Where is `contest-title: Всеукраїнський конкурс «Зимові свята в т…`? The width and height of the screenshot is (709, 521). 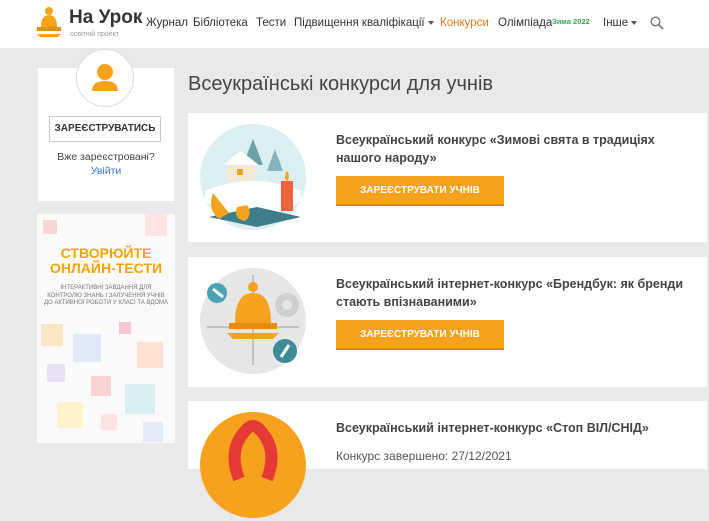
contest-title: Всеукраїнський конкурс «Зимові свята в т… is located at coordinates (513, 149).